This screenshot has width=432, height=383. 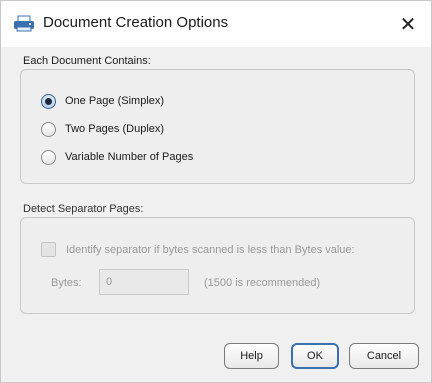 What do you see at coordinates (115, 101) in the screenshot?
I see `radio-label: One Page (Simplex)` at bounding box center [115, 101].